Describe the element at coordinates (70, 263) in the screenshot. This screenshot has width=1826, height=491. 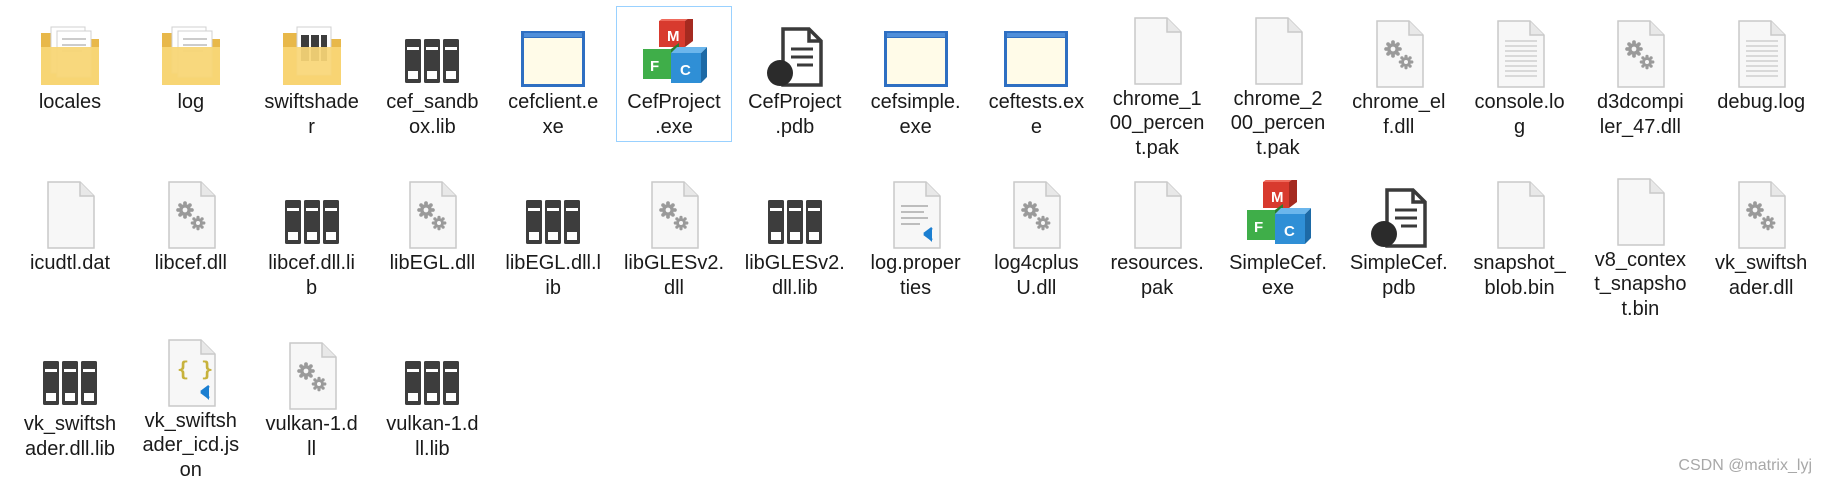
I see `file-name: icudtl.dat` at that location.